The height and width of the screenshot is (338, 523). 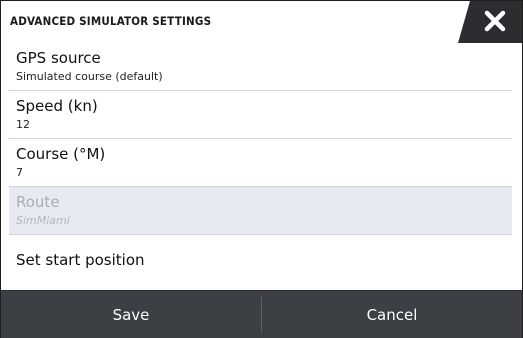 I want to click on setting-label: Route, so click(x=38, y=202).